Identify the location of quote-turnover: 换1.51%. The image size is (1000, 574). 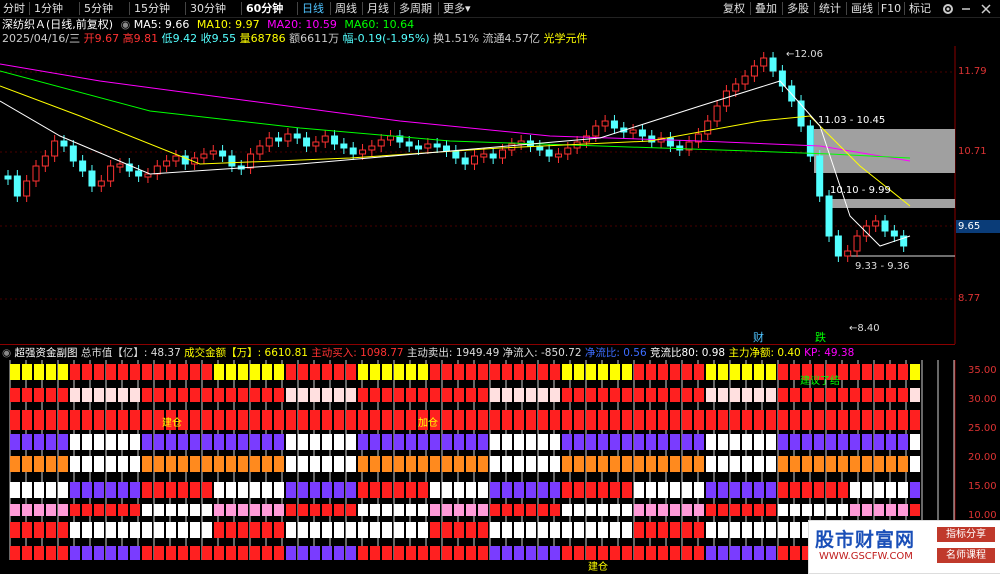
(456, 38).